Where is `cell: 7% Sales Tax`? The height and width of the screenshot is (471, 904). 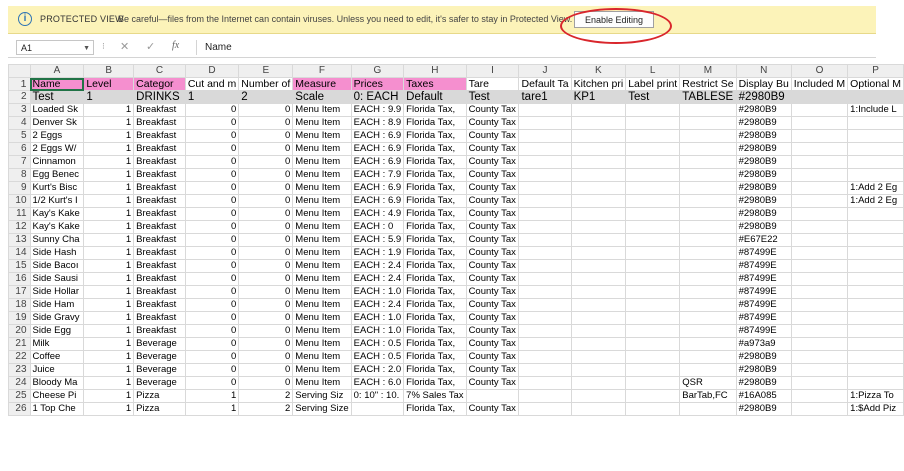 cell: 7% Sales Tax is located at coordinates (435, 396).